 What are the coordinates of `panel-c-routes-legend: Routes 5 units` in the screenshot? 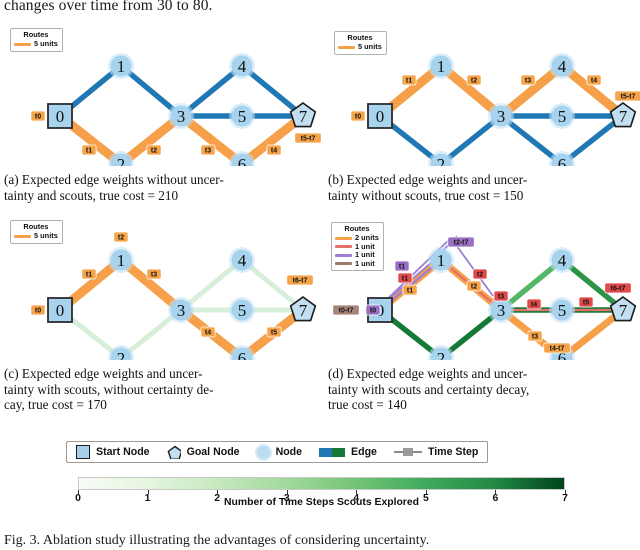 It's located at (36, 232).